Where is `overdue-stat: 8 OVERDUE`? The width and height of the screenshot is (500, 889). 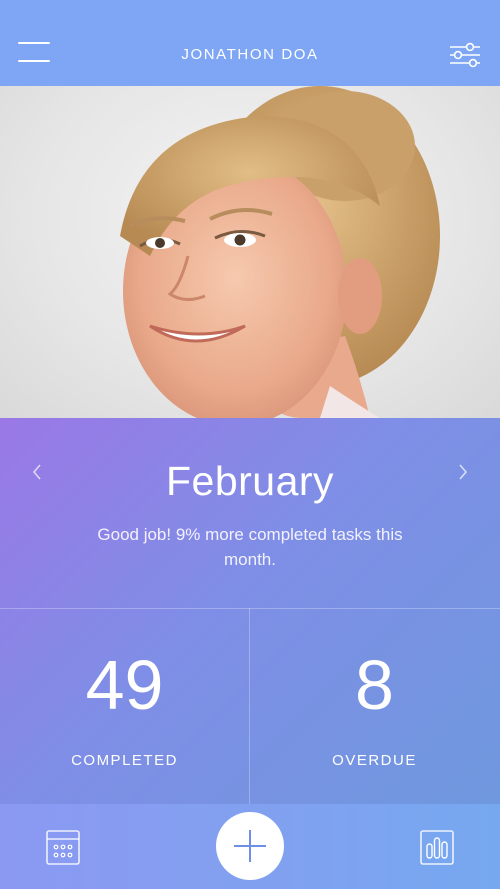 overdue-stat: 8 OVERDUE is located at coordinates (374, 706).